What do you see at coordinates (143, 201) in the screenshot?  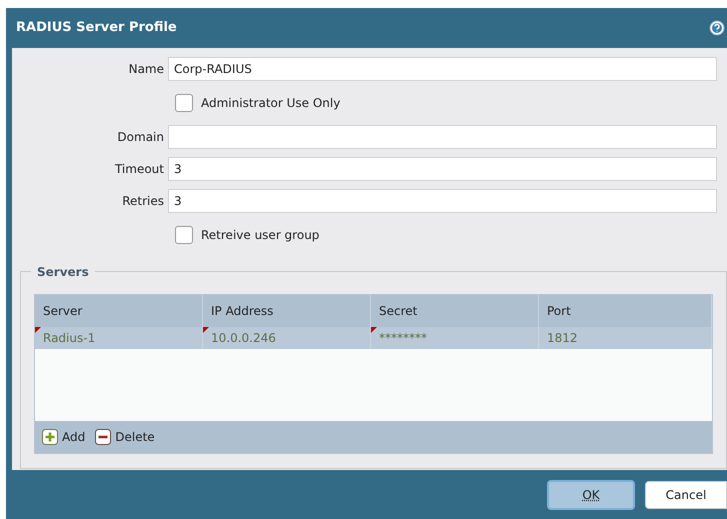 I see `field-label: Retries` at bounding box center [143, 201].